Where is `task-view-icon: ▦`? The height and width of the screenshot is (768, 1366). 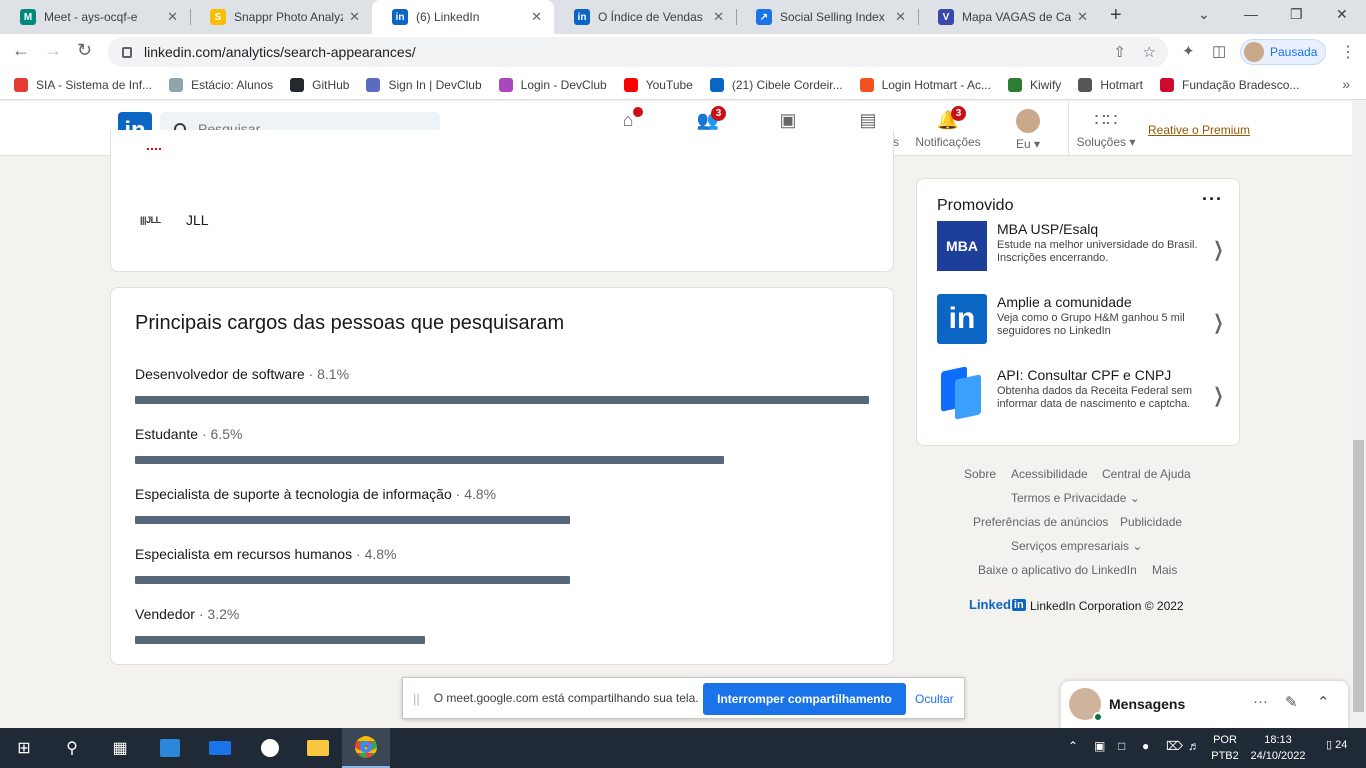 task-view-icon: ▦ is located at coordinates (120, 748).